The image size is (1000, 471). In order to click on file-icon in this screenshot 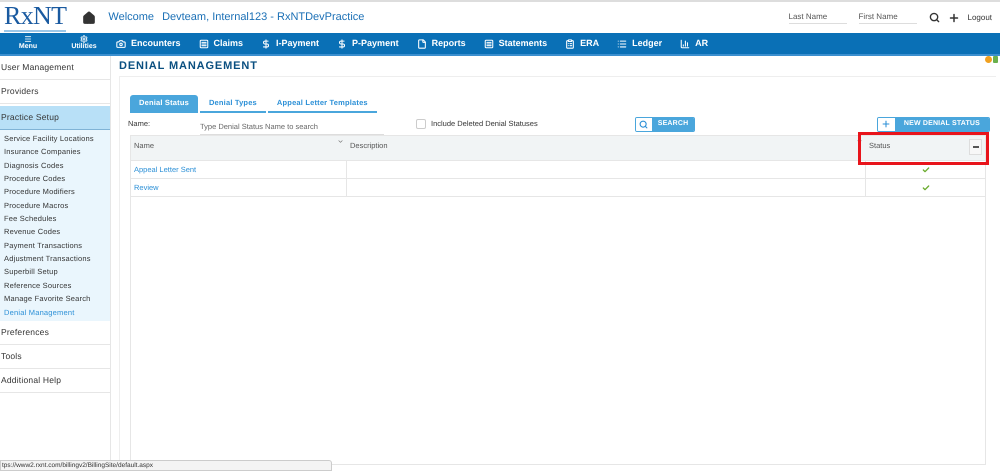, I will do `click(421, 43)`.